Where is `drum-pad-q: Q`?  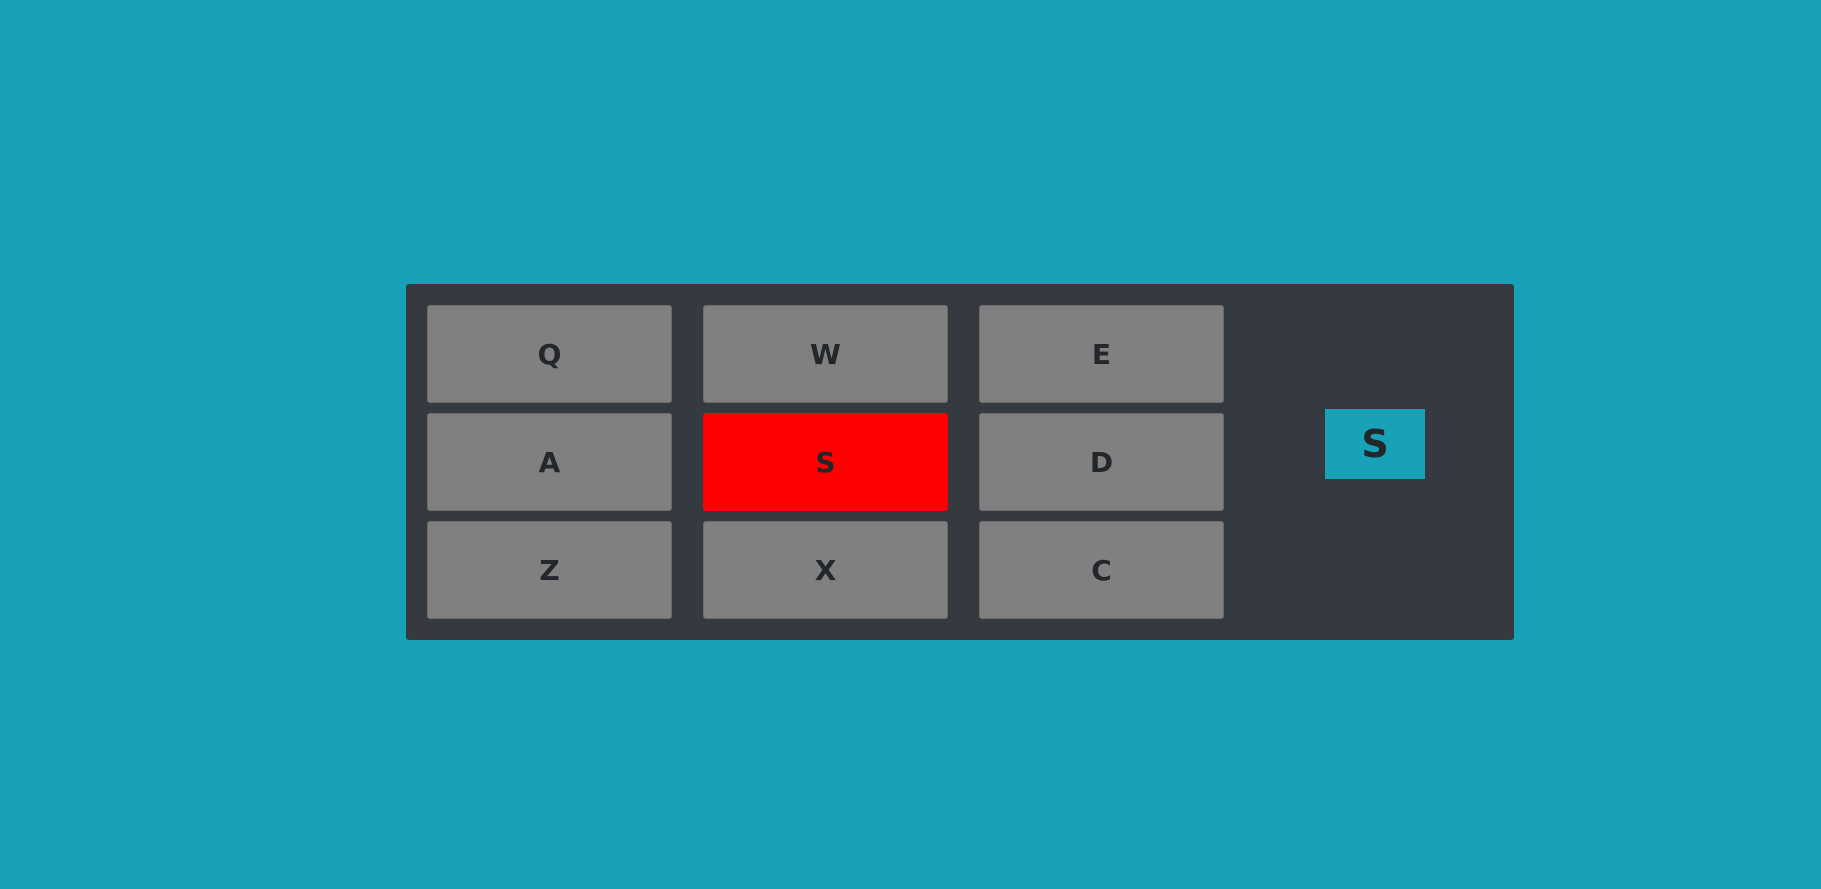 drum-pad-q: Q is located at coordinates (549, 354).